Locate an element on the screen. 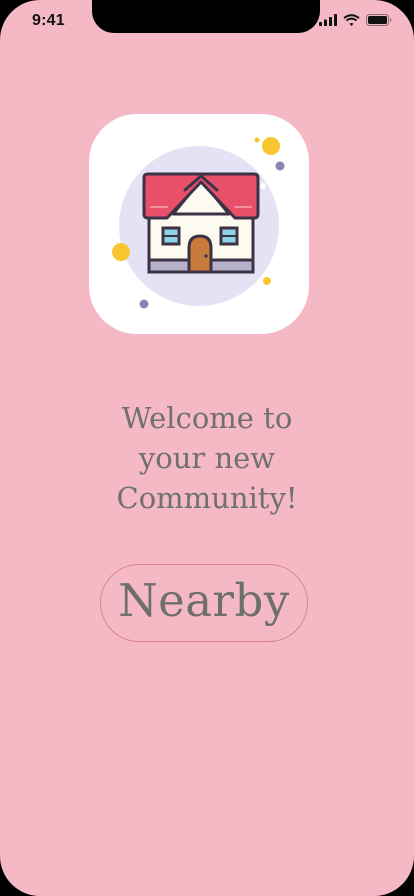  status-icons is located at coordinates (355, 20).